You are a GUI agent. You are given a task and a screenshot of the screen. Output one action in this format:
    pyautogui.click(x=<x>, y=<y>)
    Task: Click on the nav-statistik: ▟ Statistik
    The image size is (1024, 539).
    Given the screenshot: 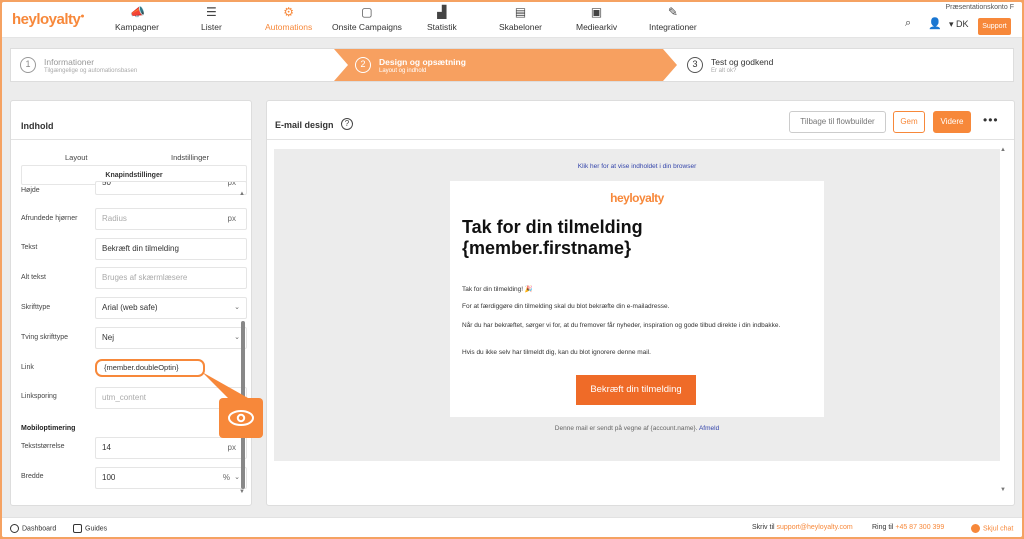 What is the action you would take?
    pyautogui.click(x=442, y=19)
    